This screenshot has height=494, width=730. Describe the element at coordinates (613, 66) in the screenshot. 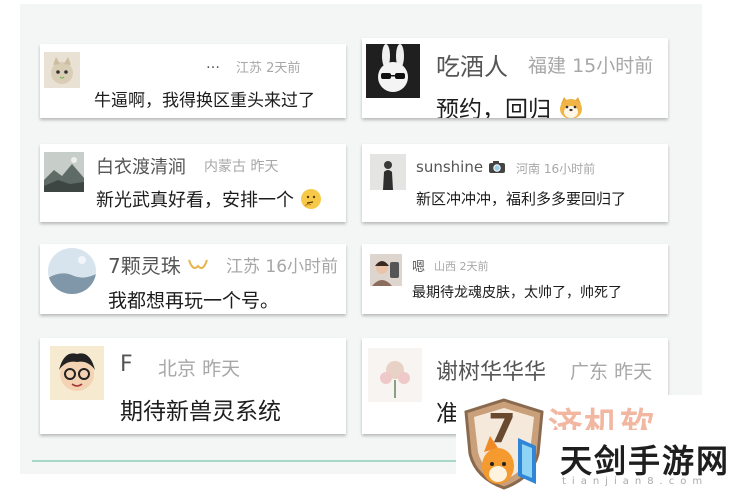

I see `comment-time: 15小时前` at that location.